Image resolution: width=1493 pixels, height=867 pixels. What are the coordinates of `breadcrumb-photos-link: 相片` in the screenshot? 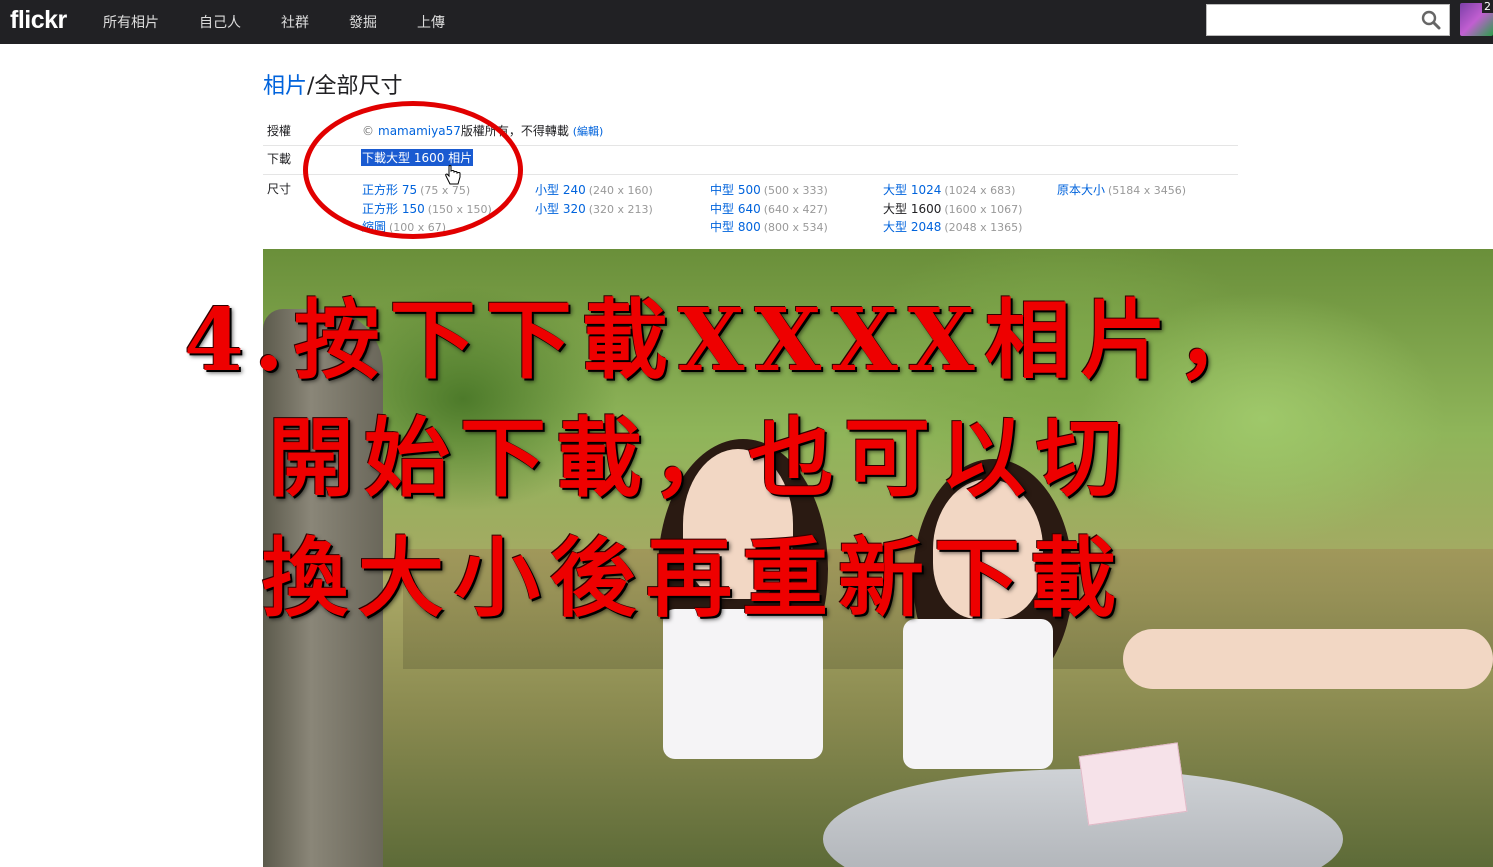 It's located at (285, 86).